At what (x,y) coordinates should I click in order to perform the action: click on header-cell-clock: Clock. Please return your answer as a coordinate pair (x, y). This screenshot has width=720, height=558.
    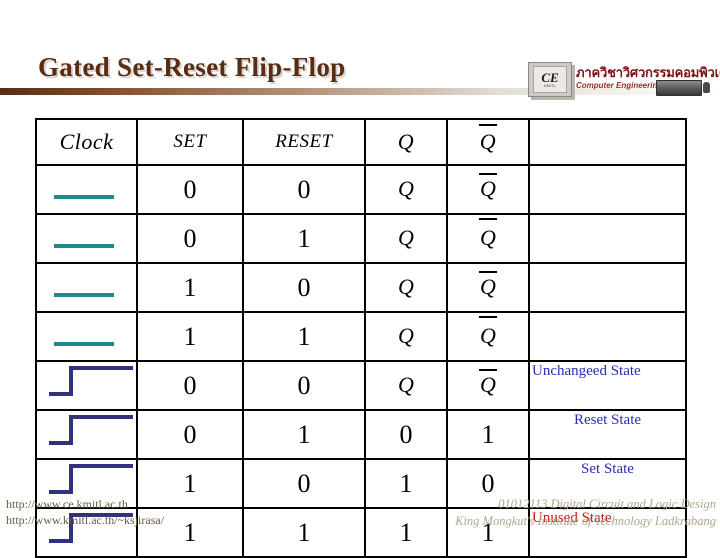
    Looking at the image, I should click on (86, 142).